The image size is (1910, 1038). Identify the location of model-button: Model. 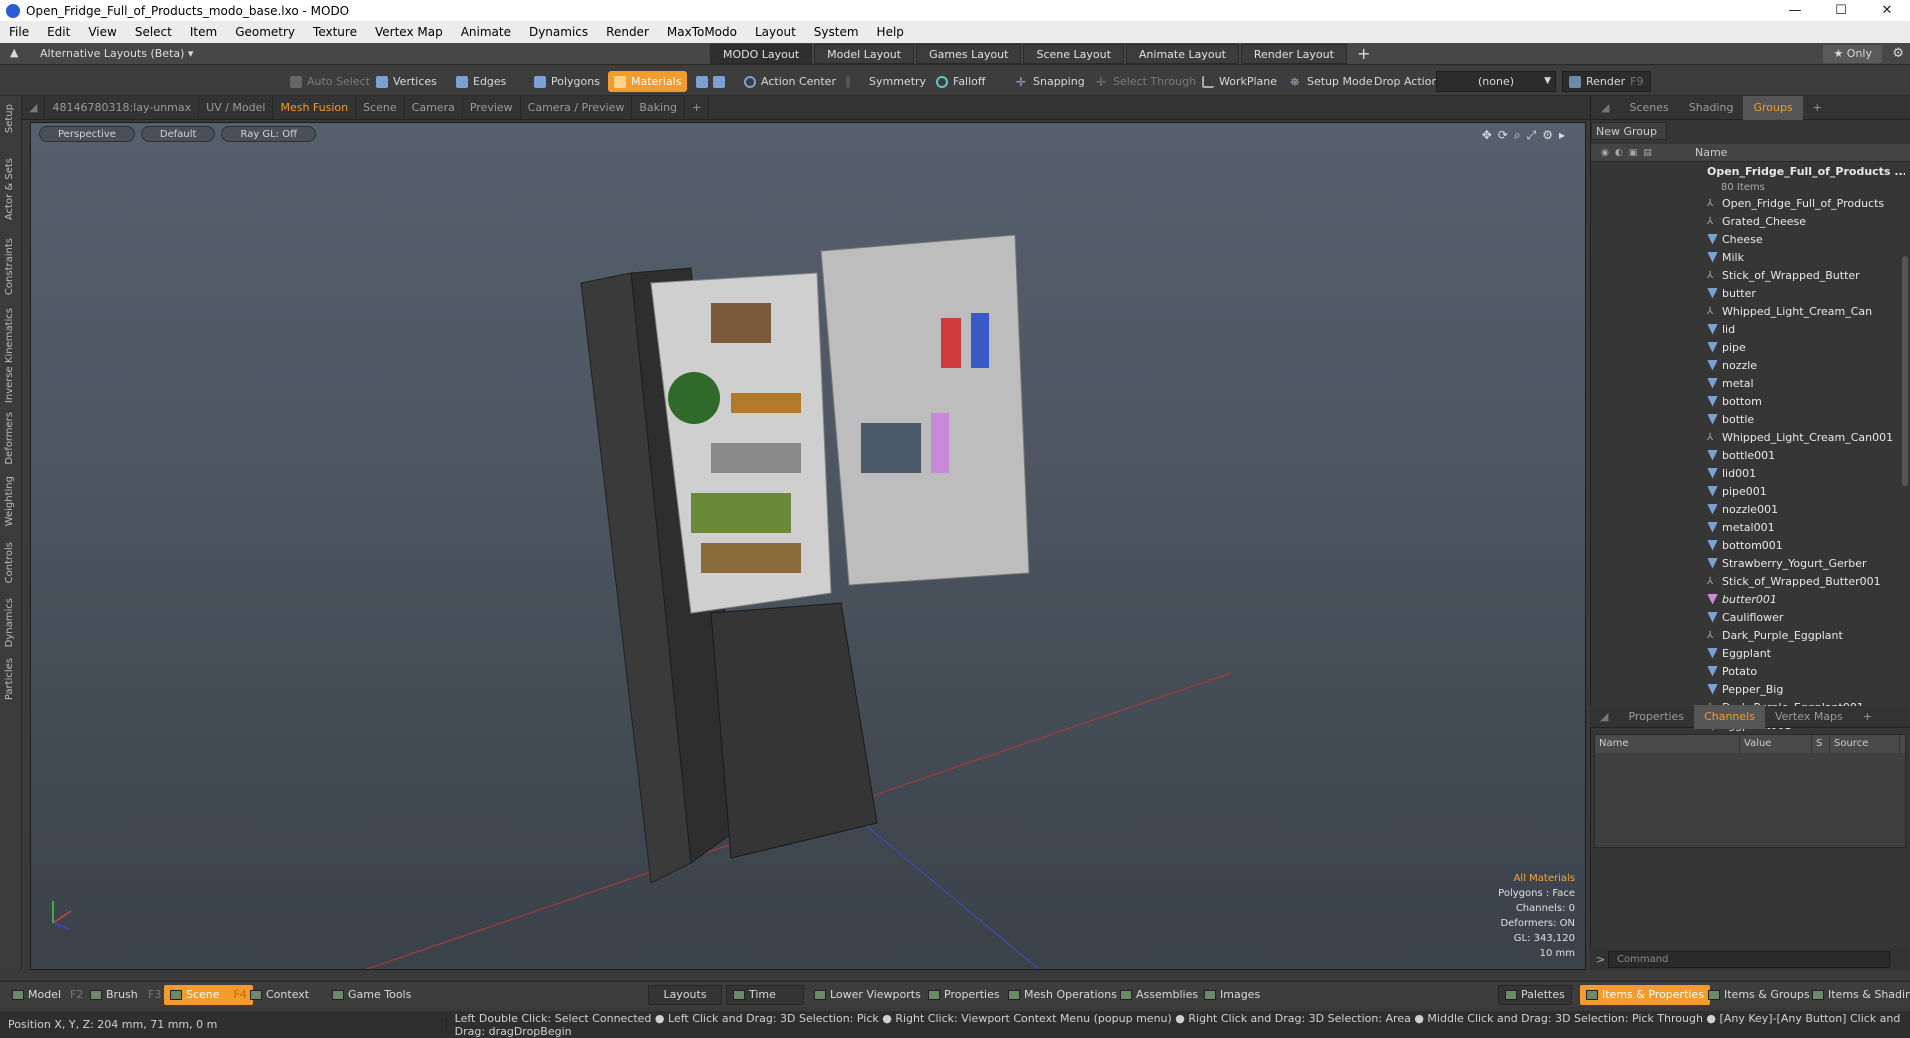
(36, 995).